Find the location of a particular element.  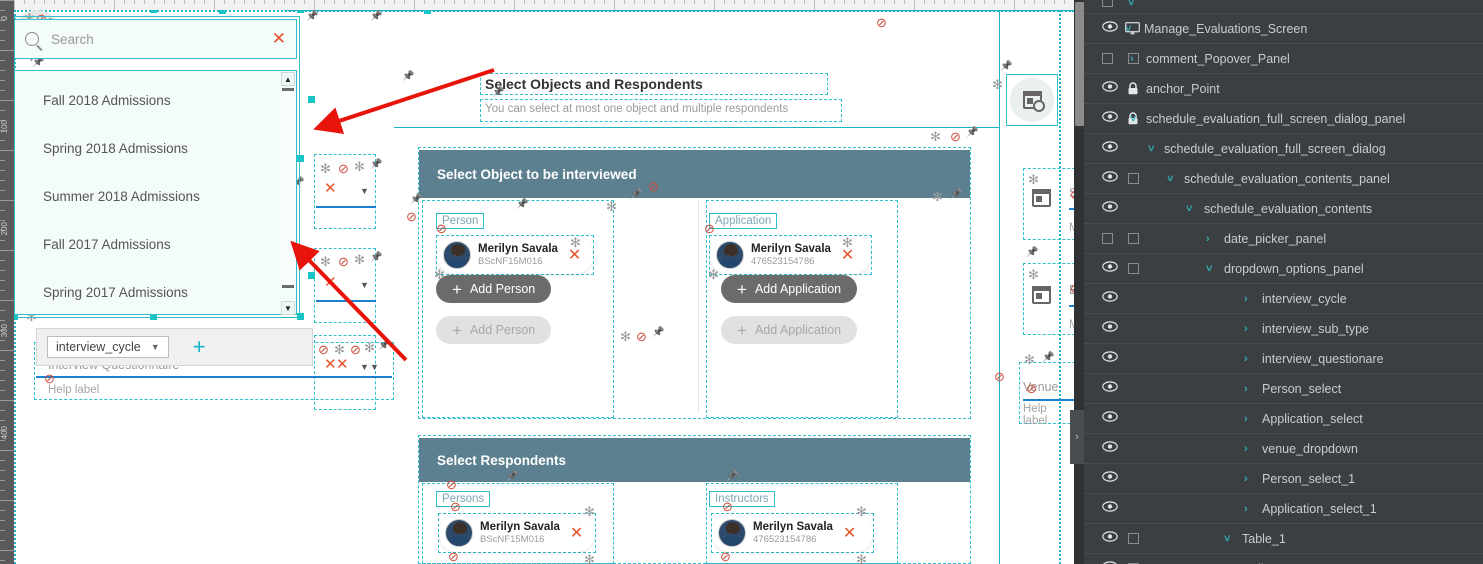

instructors-respondent-chip: Merilyn Savala 476523154786 ✕ is located at coordinates (792, 533).